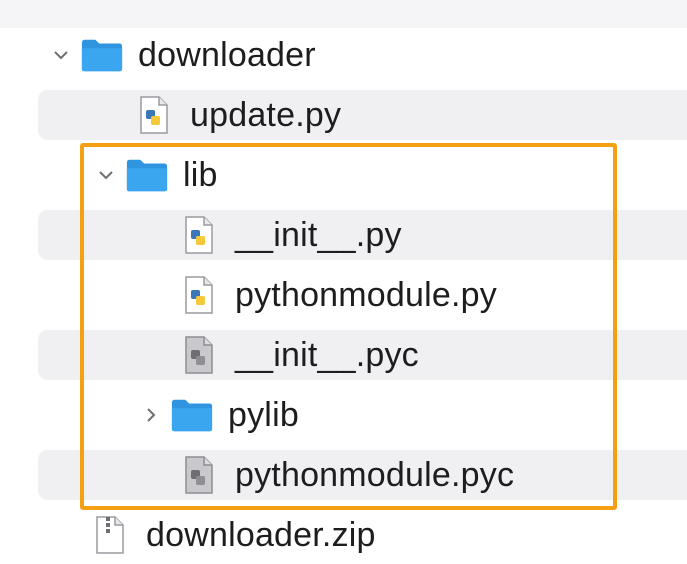  I want to click on tree-row-update-py: update.py, so click(343, 115).